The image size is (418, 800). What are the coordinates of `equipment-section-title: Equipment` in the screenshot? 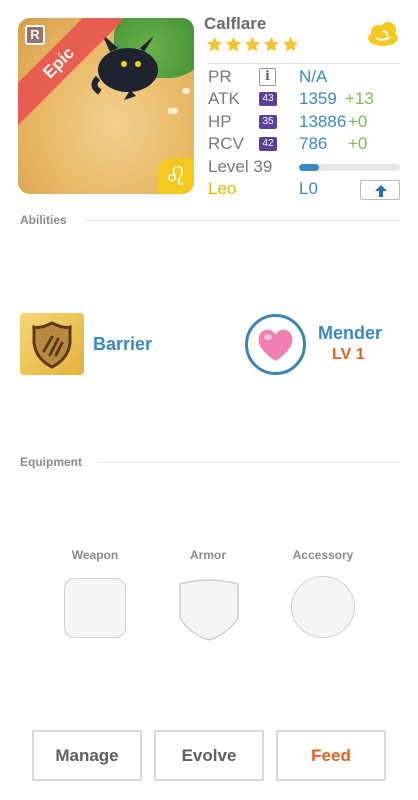 It's located at (51, 462).